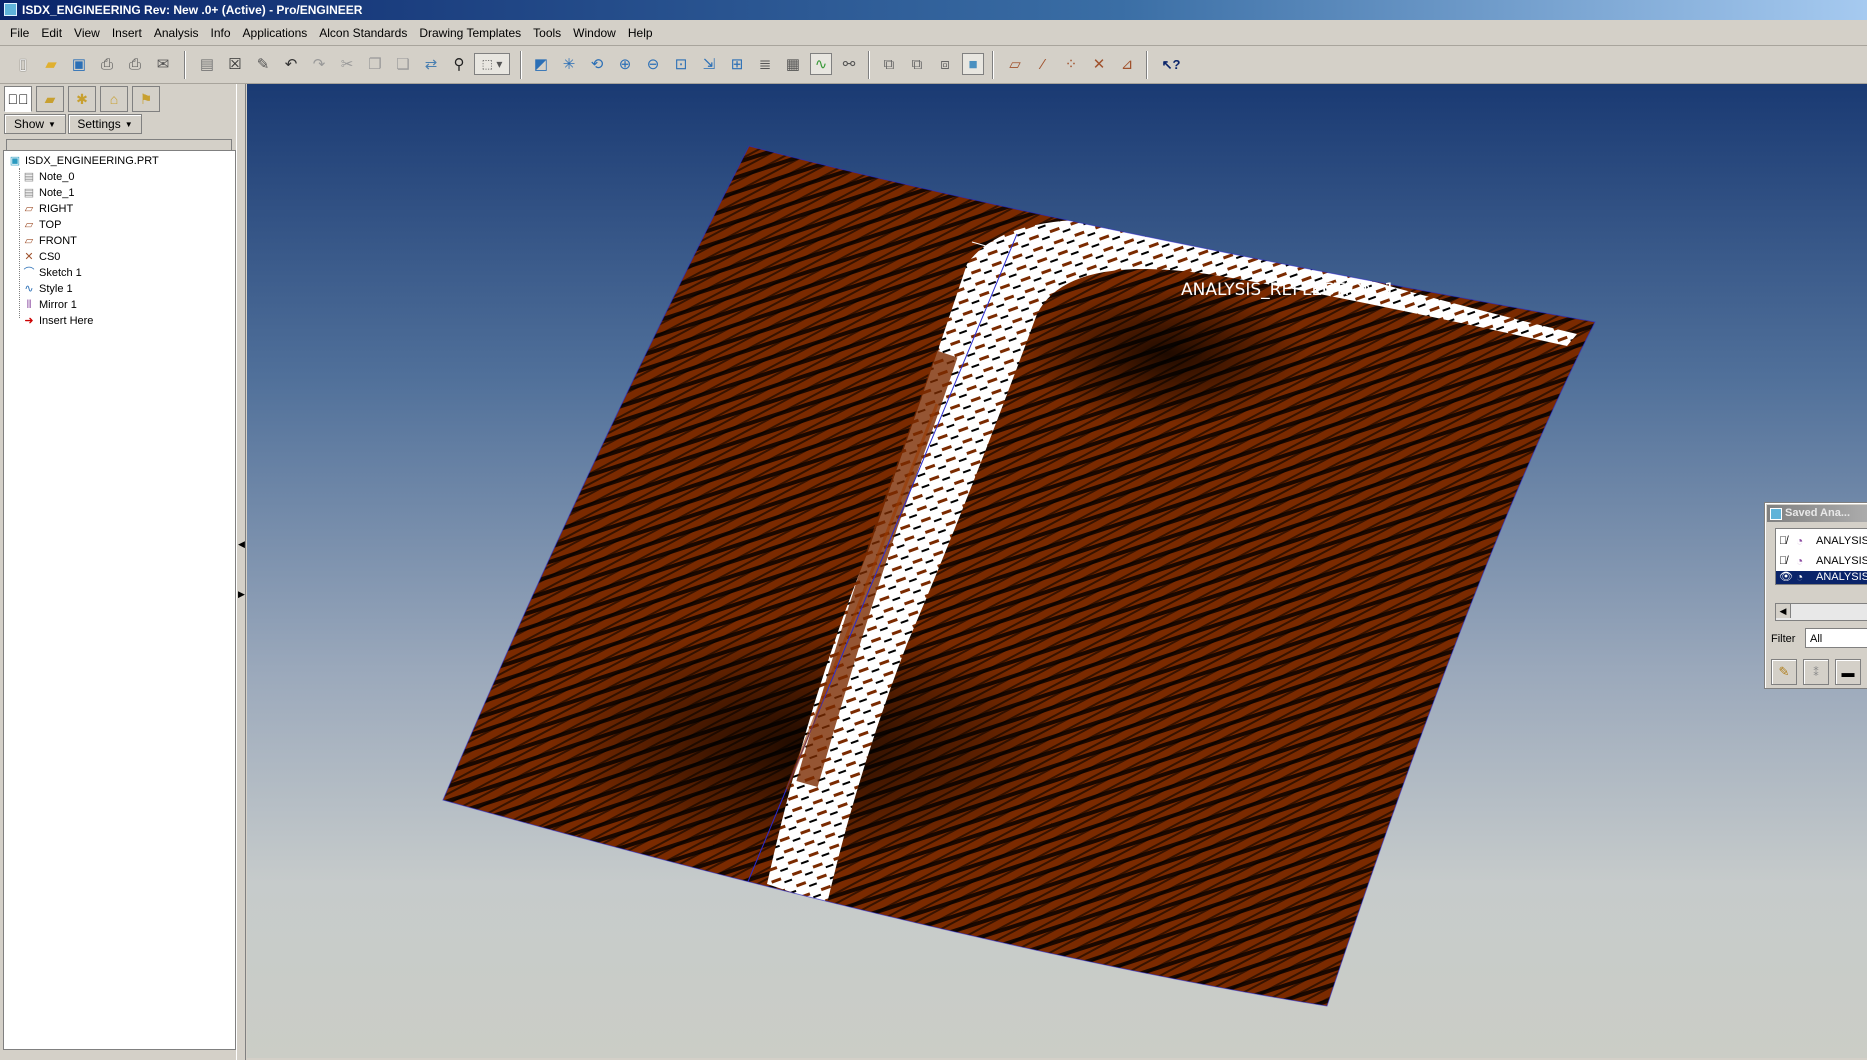 The image size is (1867, 1060). What do you see at coordinates (50, 99) in the screenshot?
I see `folder-browser-tab-icon: ▰` at bounding box center [50, 99].